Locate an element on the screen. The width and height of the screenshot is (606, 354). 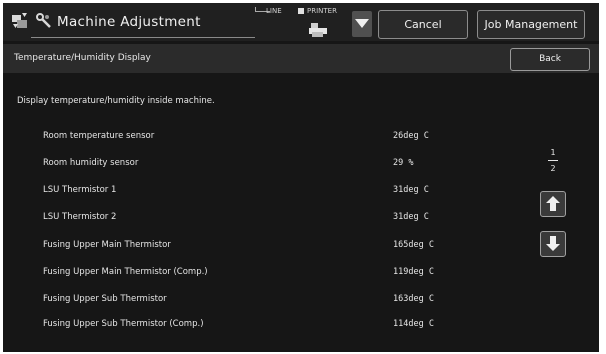
title-underline is located at coordinates (143, 37).